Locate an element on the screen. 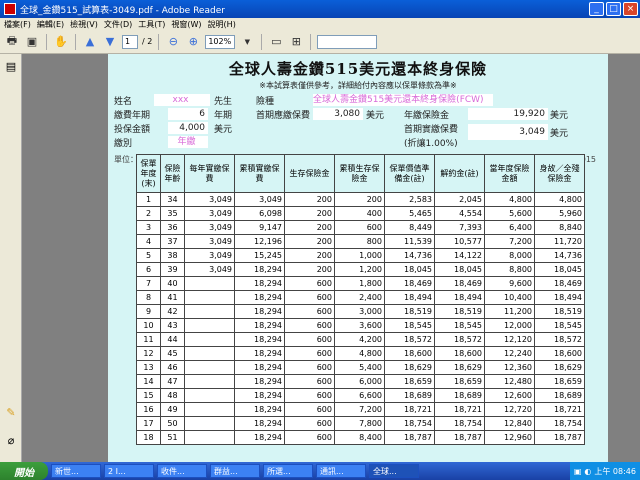 The height and width of the screenshot is (480, 640). table-cell: 8,400 is located at coordinates (359, 437).